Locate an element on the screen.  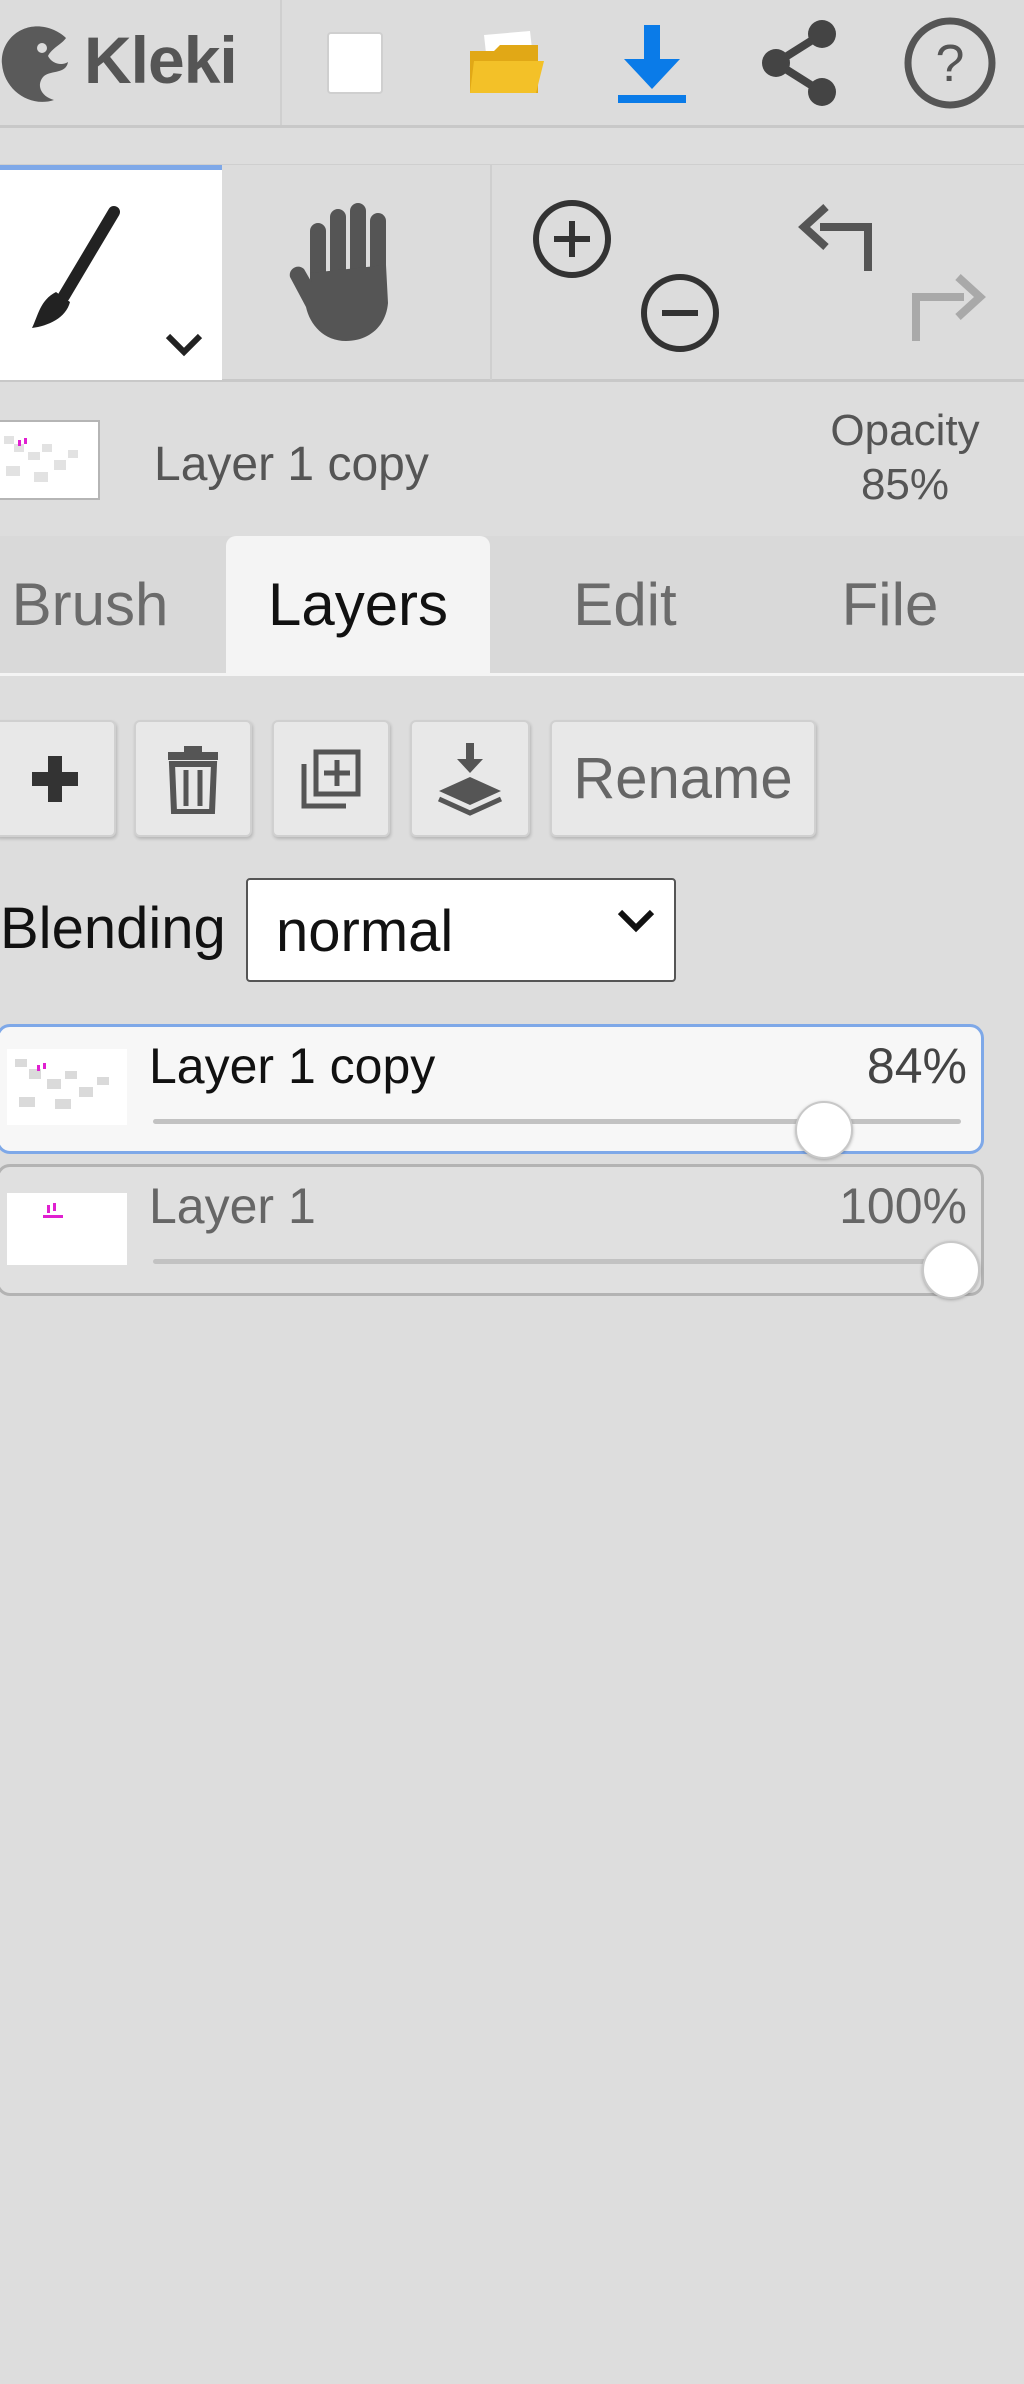
layer-opacity: 100% is located at coordinates (903, 1206).